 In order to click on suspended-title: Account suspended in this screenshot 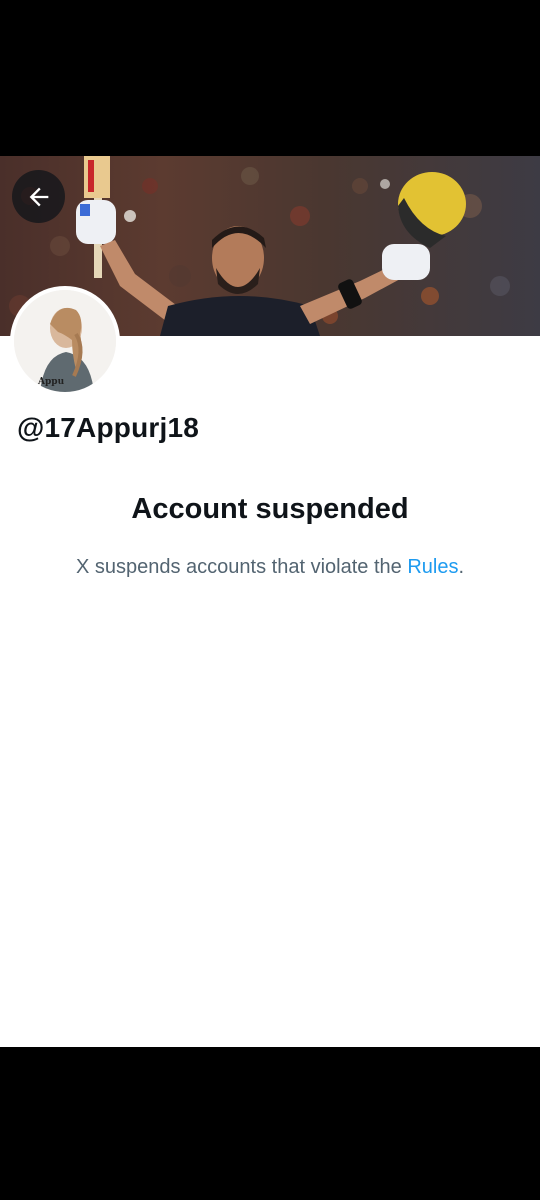, I will do `click(270, 509)`.